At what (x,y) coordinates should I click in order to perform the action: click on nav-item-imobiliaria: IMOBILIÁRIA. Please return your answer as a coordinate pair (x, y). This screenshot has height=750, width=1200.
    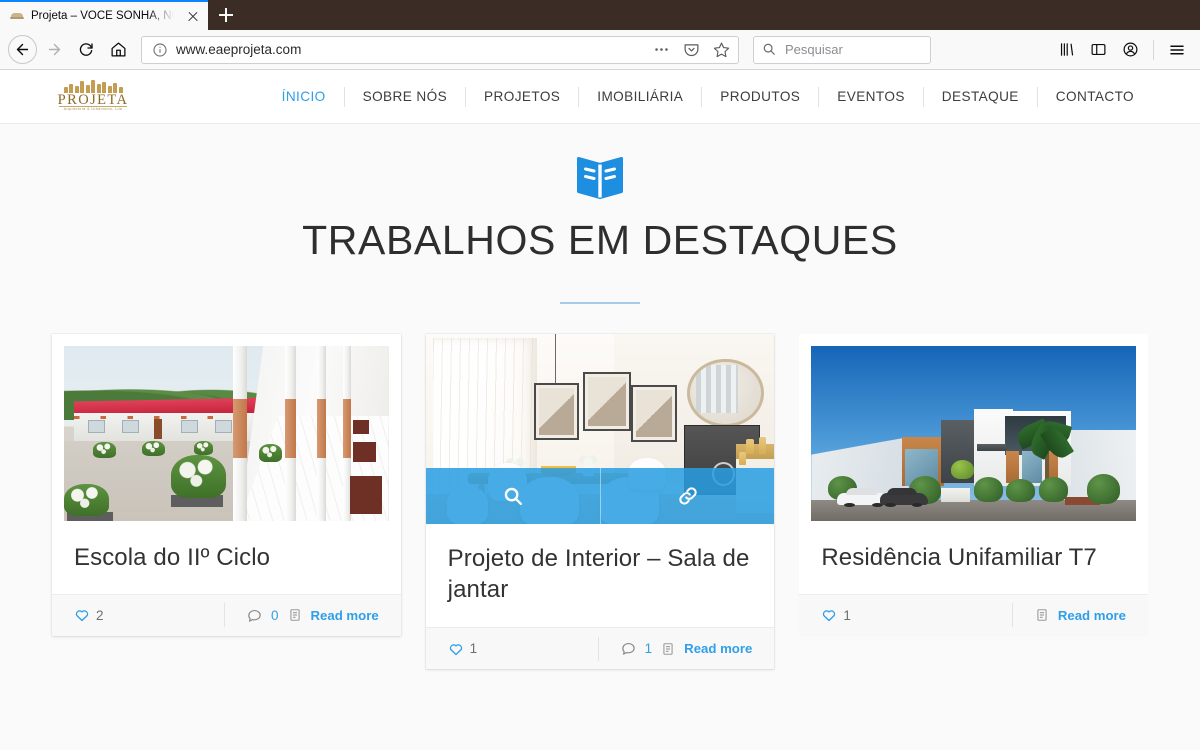
    Looking at the image, I should click on (639, 96).